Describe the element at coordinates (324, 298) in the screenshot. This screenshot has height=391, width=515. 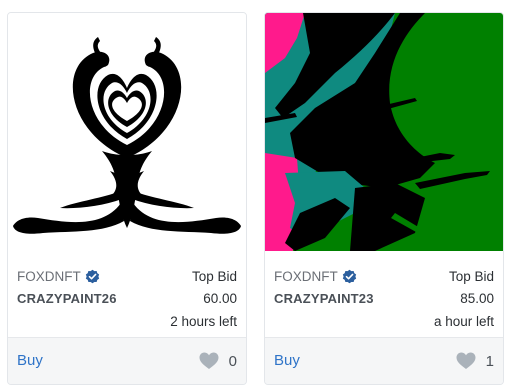
I see `nft-name: CRAZYPAINT23` at that location.